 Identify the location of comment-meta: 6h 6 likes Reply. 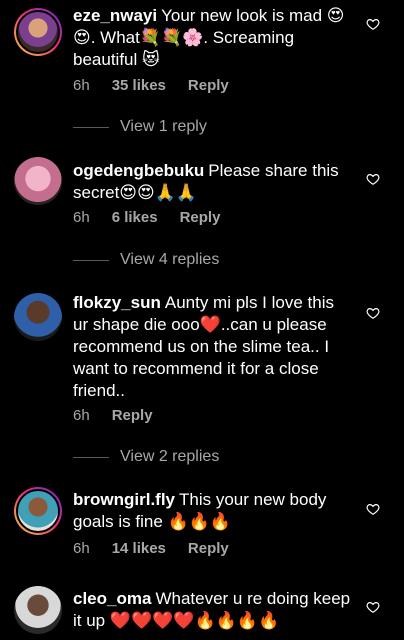
(146, 217).